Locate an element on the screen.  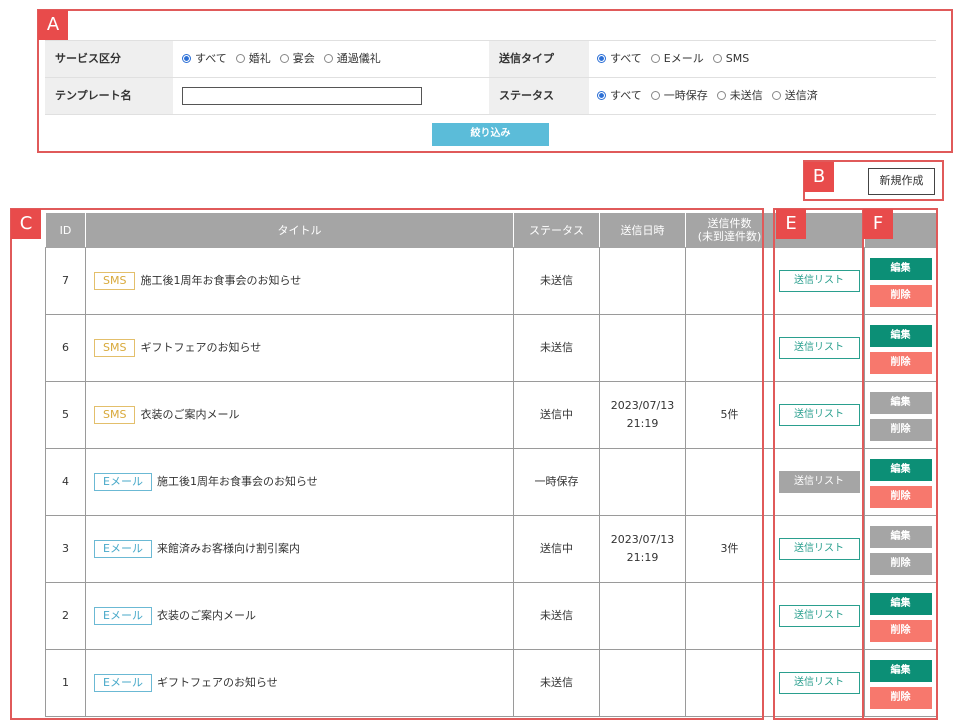
send-type-radio-group: すべて Eメール SMS is located at coordinates (677, 59).